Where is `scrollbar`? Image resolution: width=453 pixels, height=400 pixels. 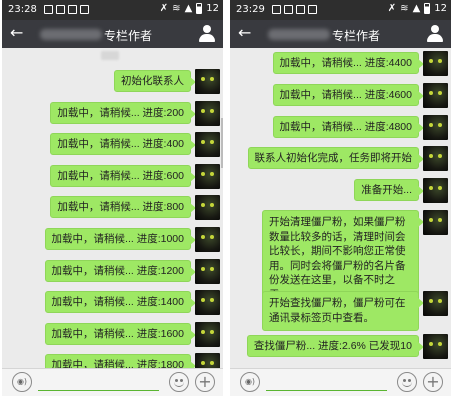
scrollbar is located at coordinates (222, 143).